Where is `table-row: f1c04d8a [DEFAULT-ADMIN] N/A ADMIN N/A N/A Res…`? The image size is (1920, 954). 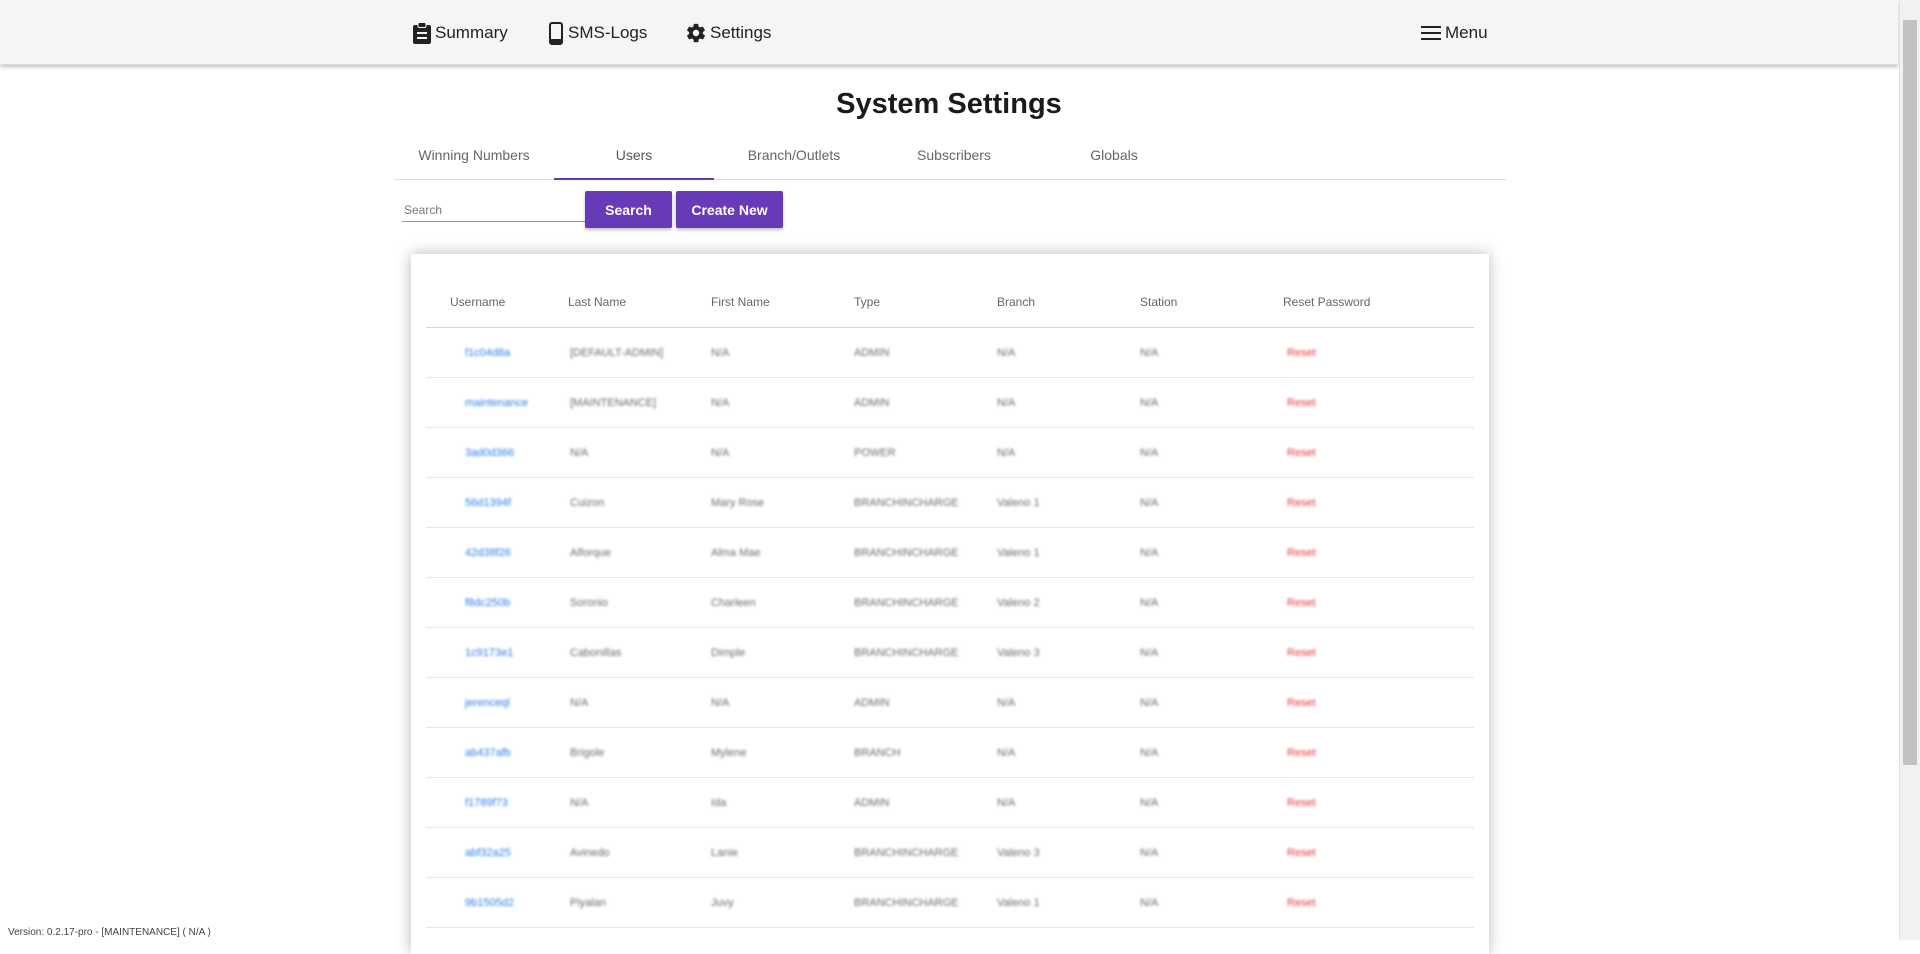 table-row: f1c04d8a [DEFAULT-ADMIN] N/A ADMIN N/A N/A Res… is located at coordinates (950, 353).